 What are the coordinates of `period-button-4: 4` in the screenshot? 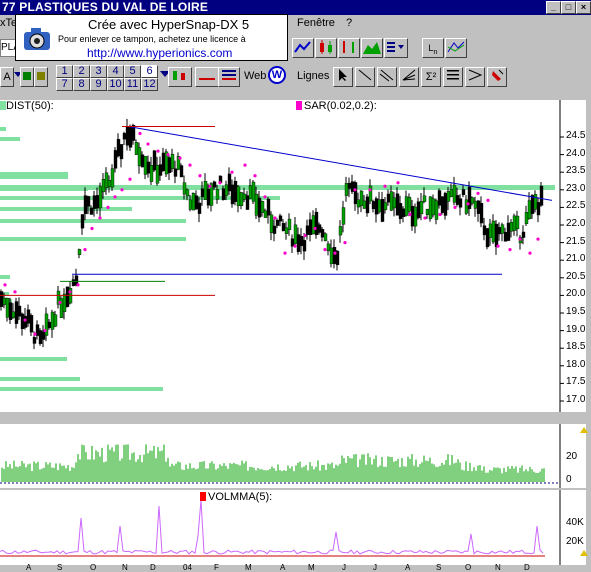 It's located at (115, 71).